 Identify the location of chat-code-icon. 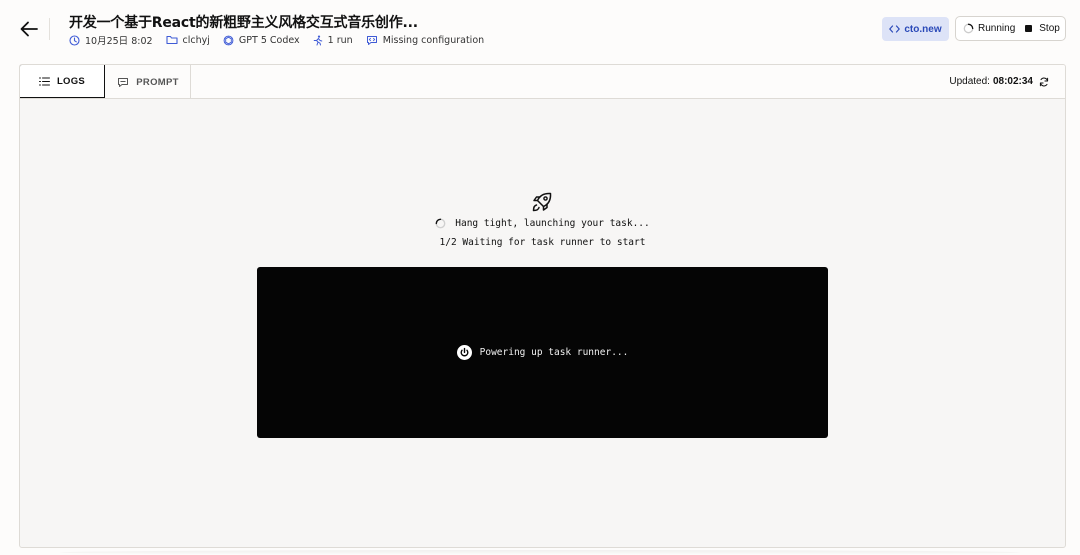
(371, 40).